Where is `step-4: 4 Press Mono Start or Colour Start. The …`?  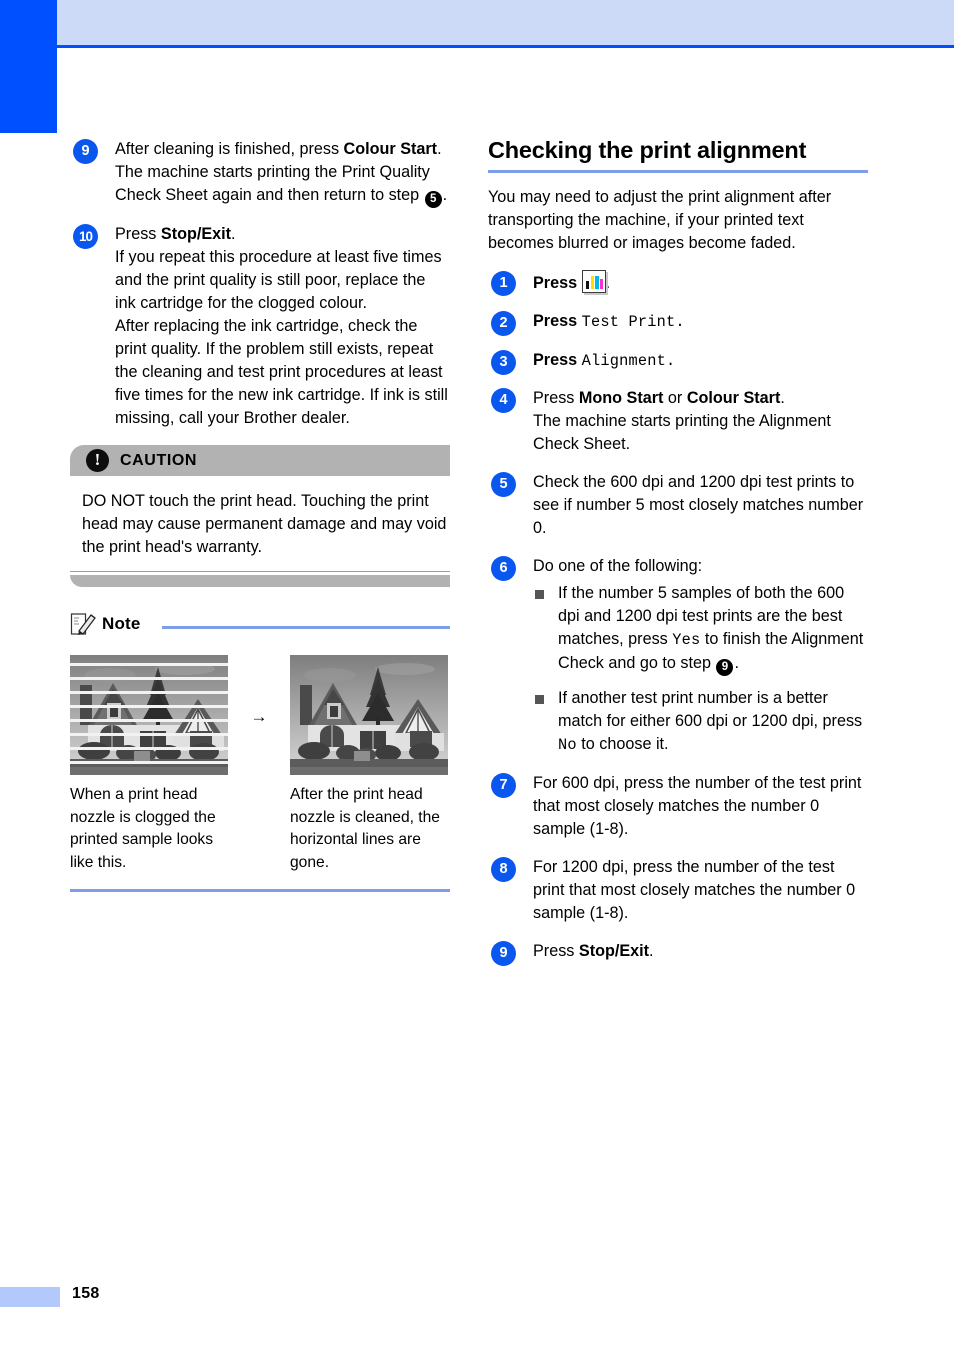 step-4: 4 Press Mono Start or Colour Start. The … is located at coordinates (678, 421).